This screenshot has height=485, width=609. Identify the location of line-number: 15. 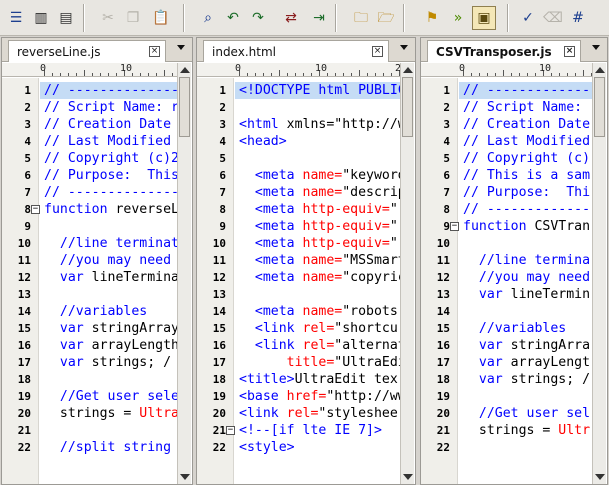
(443, 328).